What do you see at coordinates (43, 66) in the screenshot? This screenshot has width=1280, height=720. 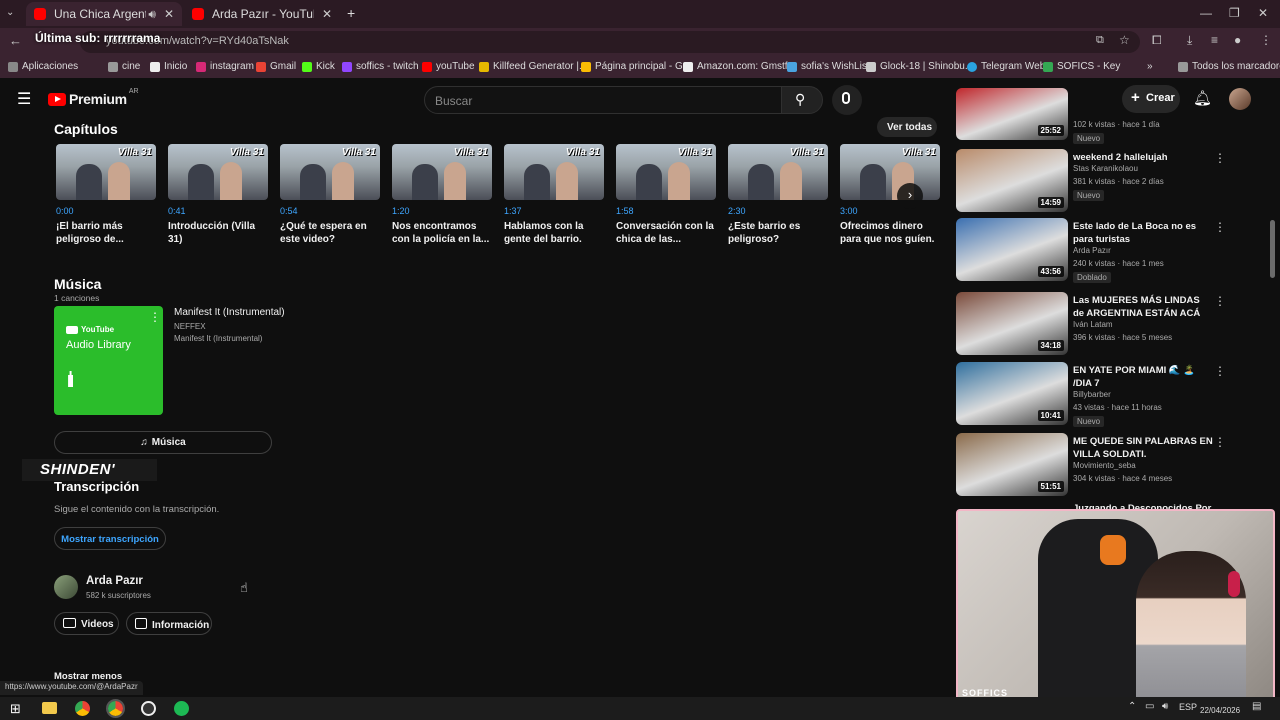 I see `bookmark-item: Aplicaciones` at bounding box center [43, 66].